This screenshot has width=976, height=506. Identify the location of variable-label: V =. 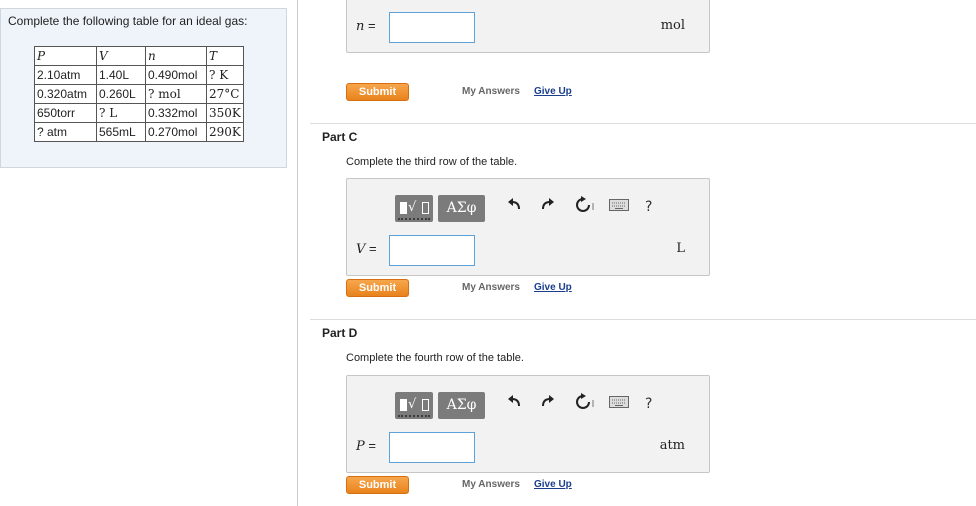
(366, 249).